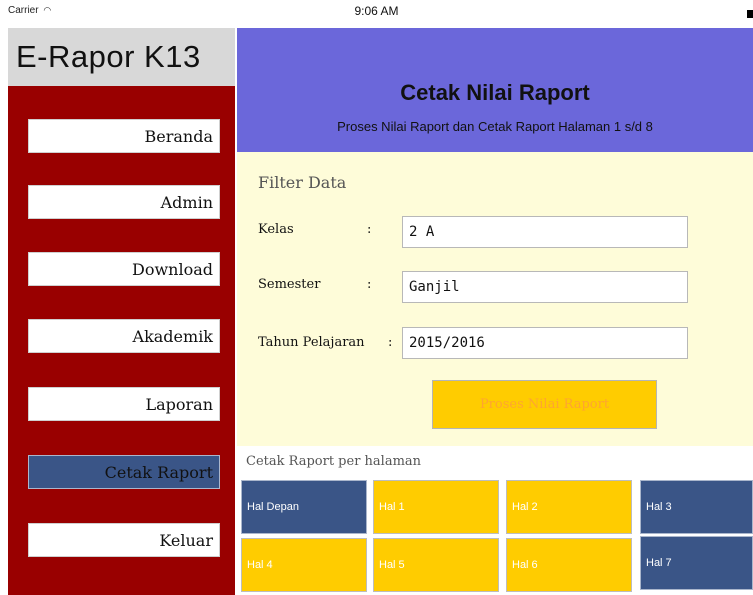 The height and width of the screenshot is (595, 753). Describe the element at coordinates (436, 565) in the screenshot. I see `hal-5-button: Hal 5` at that location.